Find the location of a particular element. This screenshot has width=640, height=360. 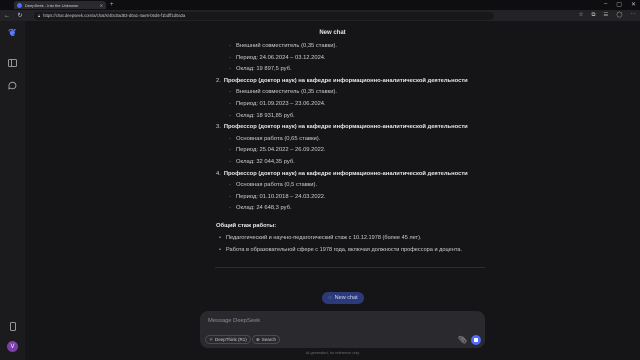

sub-item: Период: 25.04.2022 – 26.09.2022. is located at coordinates (356, 151).